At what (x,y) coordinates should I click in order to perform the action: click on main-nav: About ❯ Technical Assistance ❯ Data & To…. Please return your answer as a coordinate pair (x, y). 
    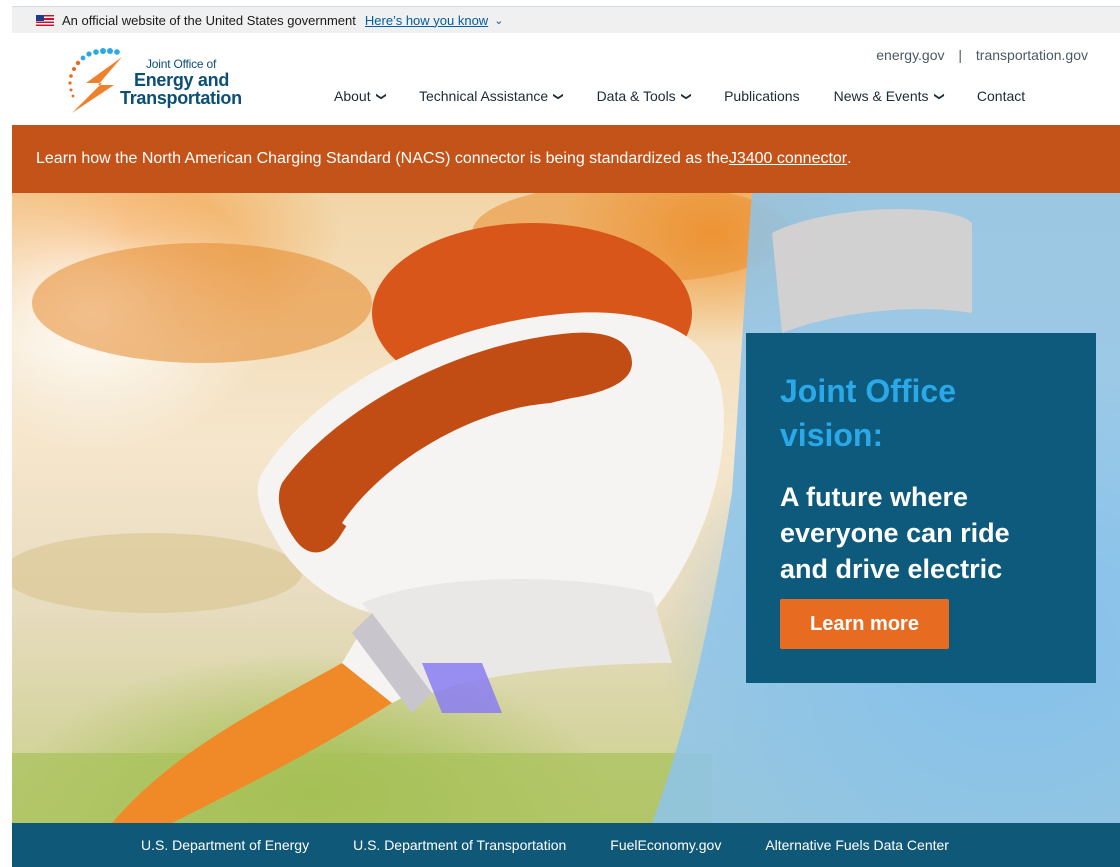
    Looking at the image, I should click on (679, 96).